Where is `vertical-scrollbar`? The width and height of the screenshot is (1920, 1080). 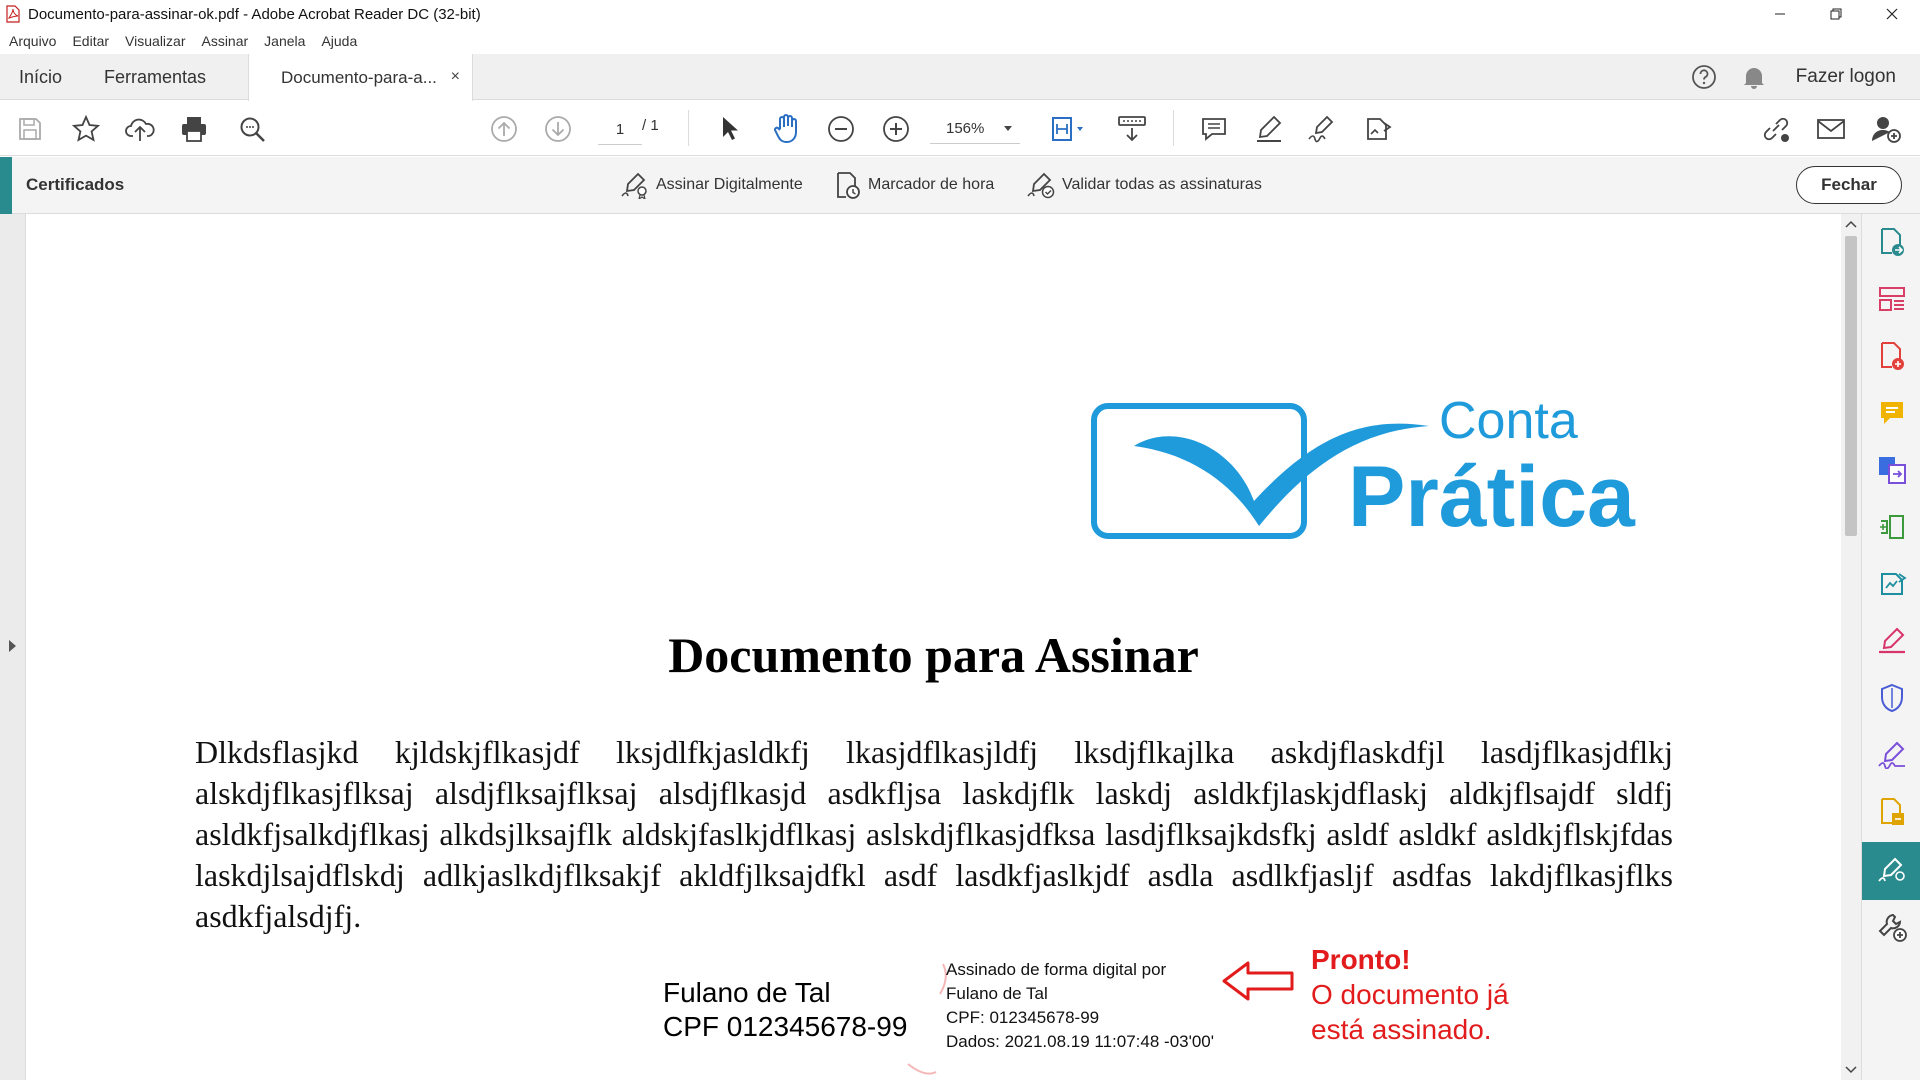
vertical-scrollbar is located at coordinates (1851, 647).